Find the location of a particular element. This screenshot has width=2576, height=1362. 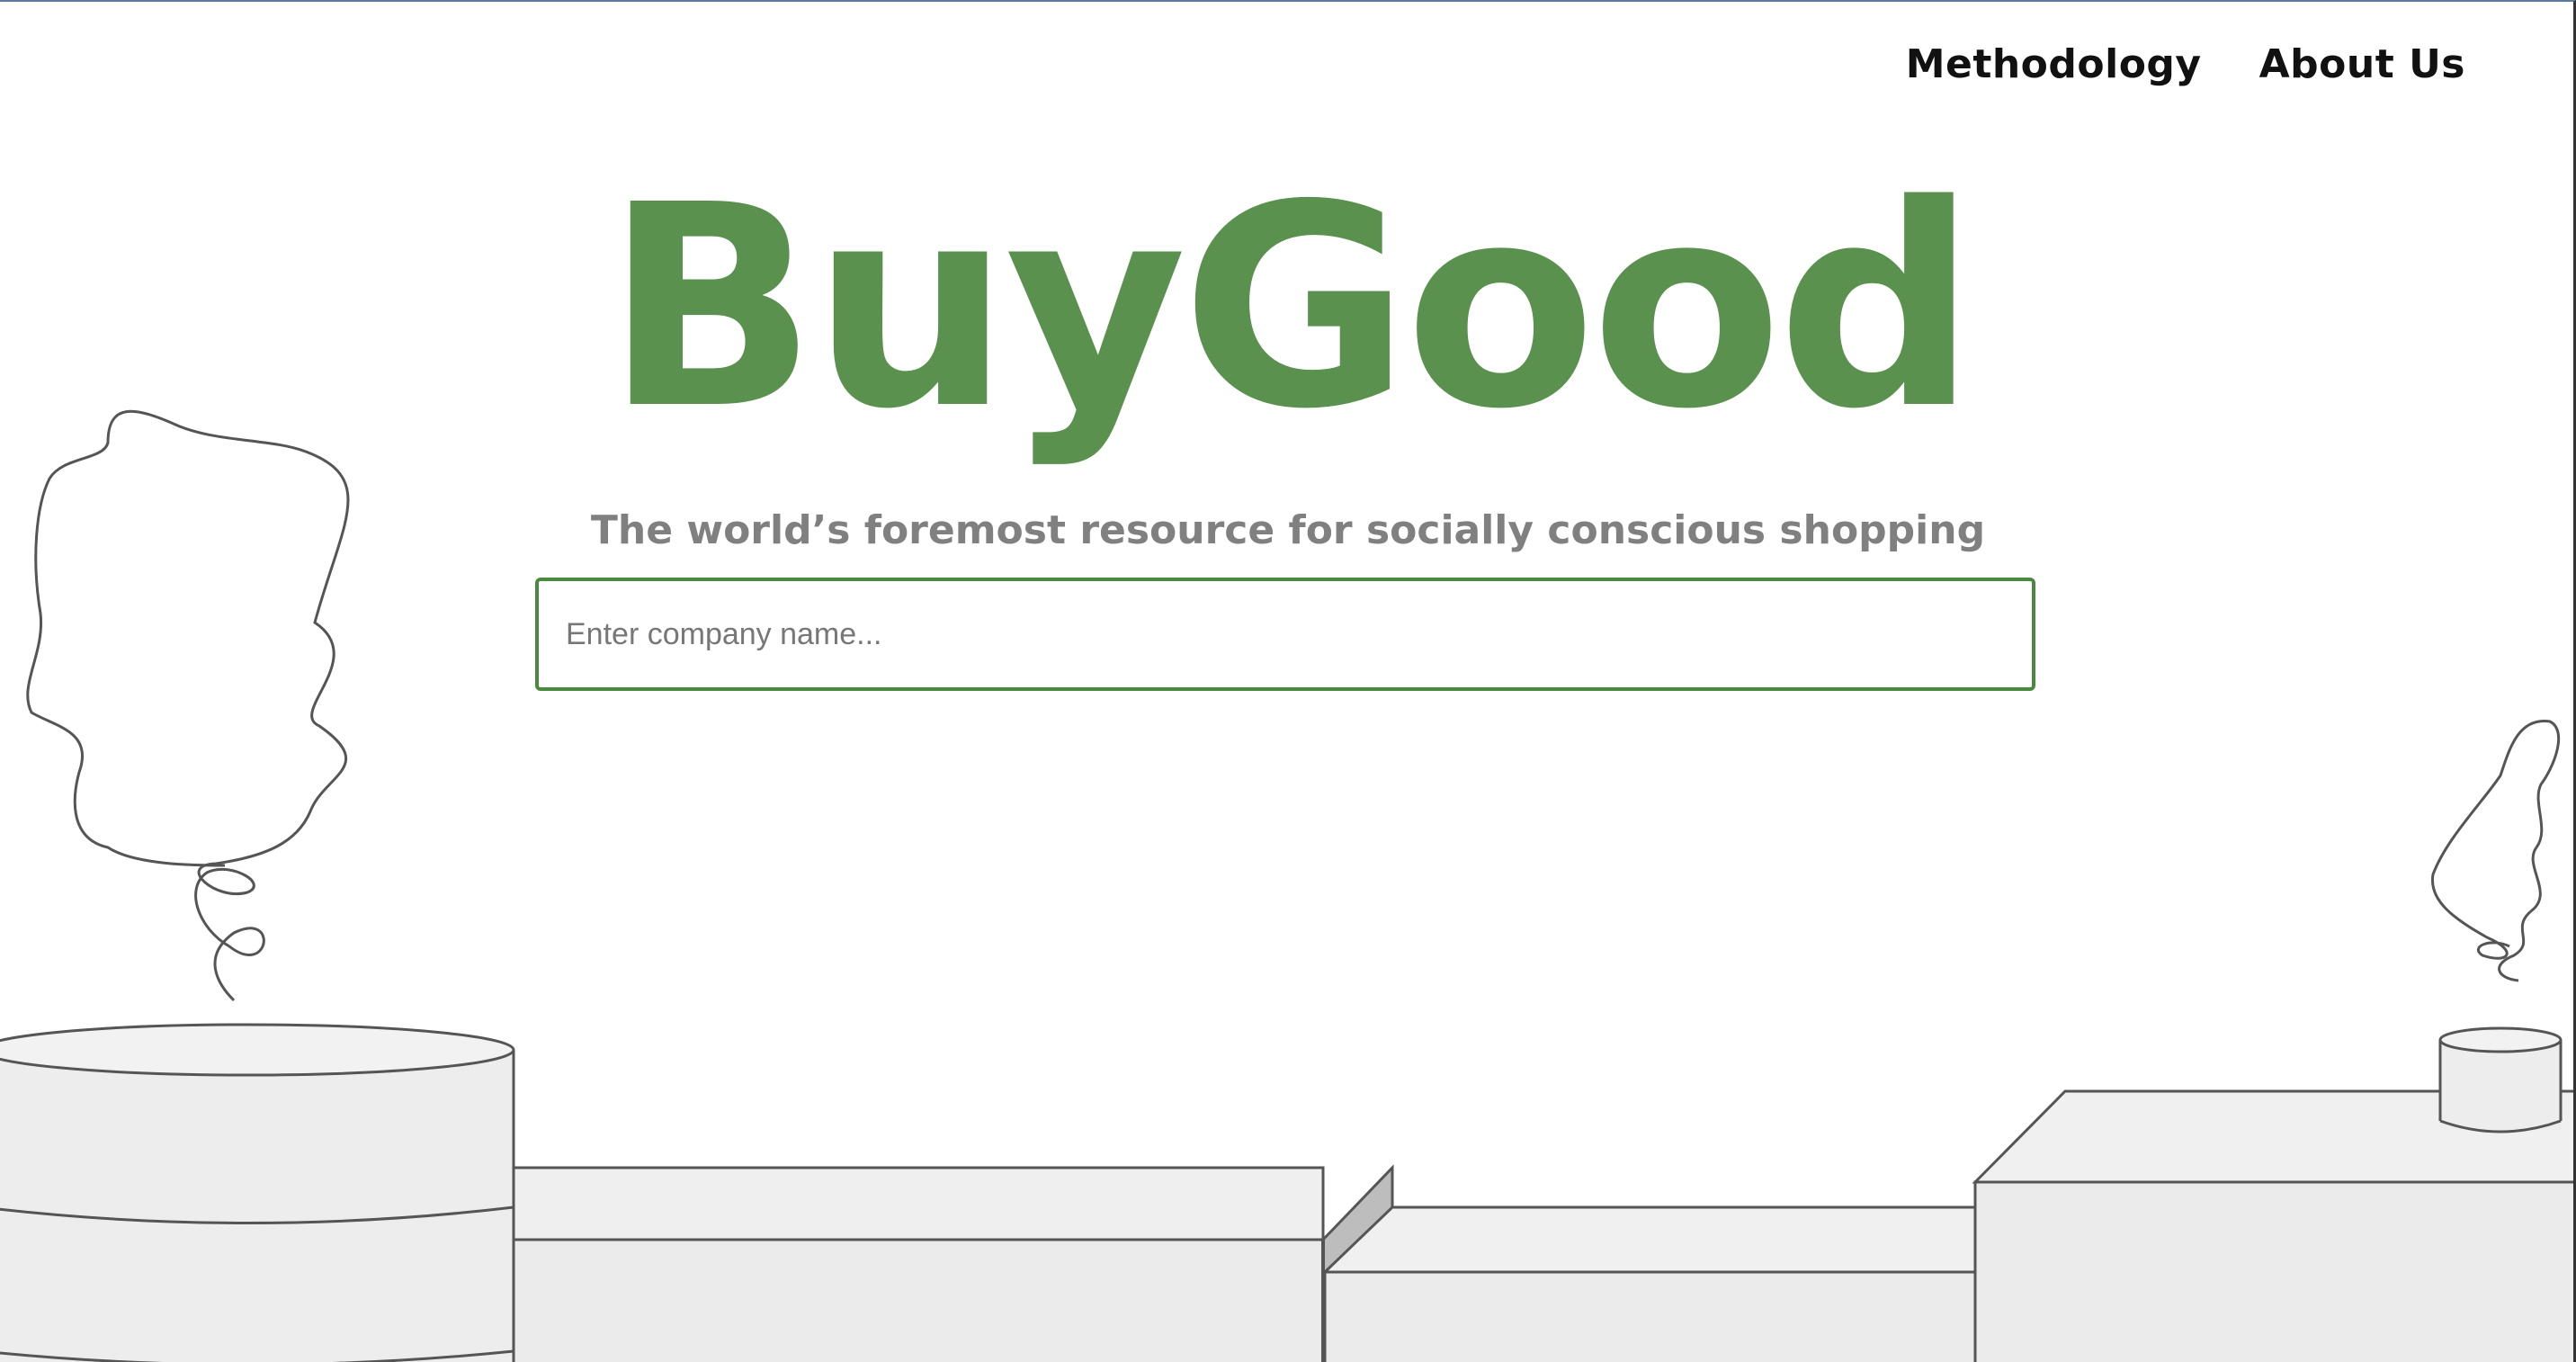

brand-logo: BuyGood is located at coordinates (1290, 308).